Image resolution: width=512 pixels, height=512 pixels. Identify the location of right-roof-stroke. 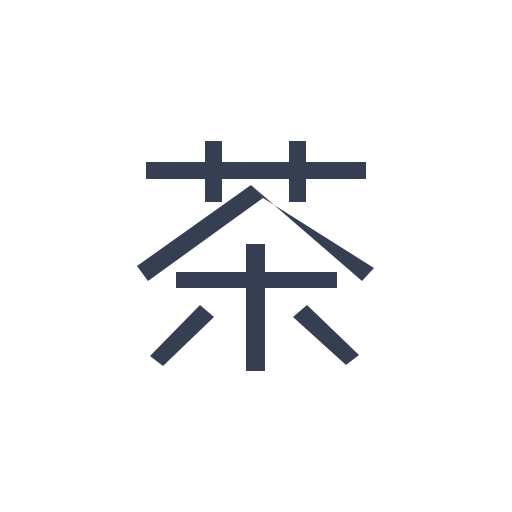
(312, 233).